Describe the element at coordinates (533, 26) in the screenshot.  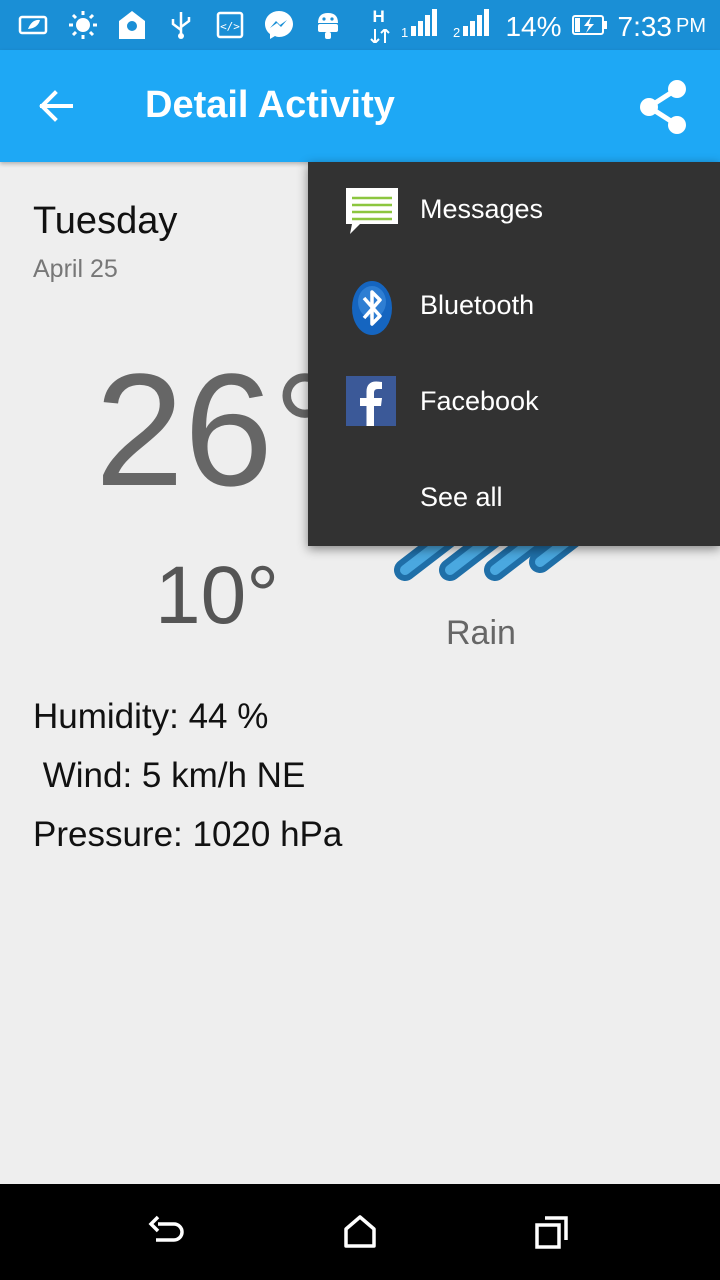
I see `battery-percent: 14%` at that location.